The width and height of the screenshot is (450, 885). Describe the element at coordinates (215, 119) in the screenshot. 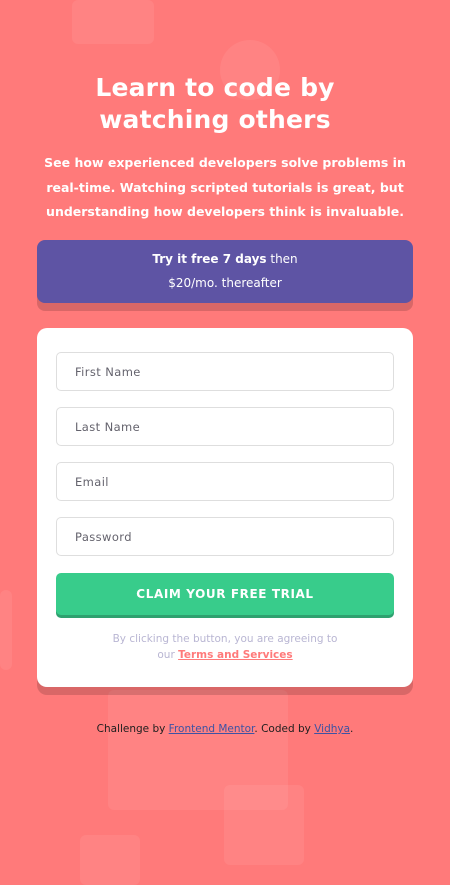

I see `title-line-2: watching others` at that location.